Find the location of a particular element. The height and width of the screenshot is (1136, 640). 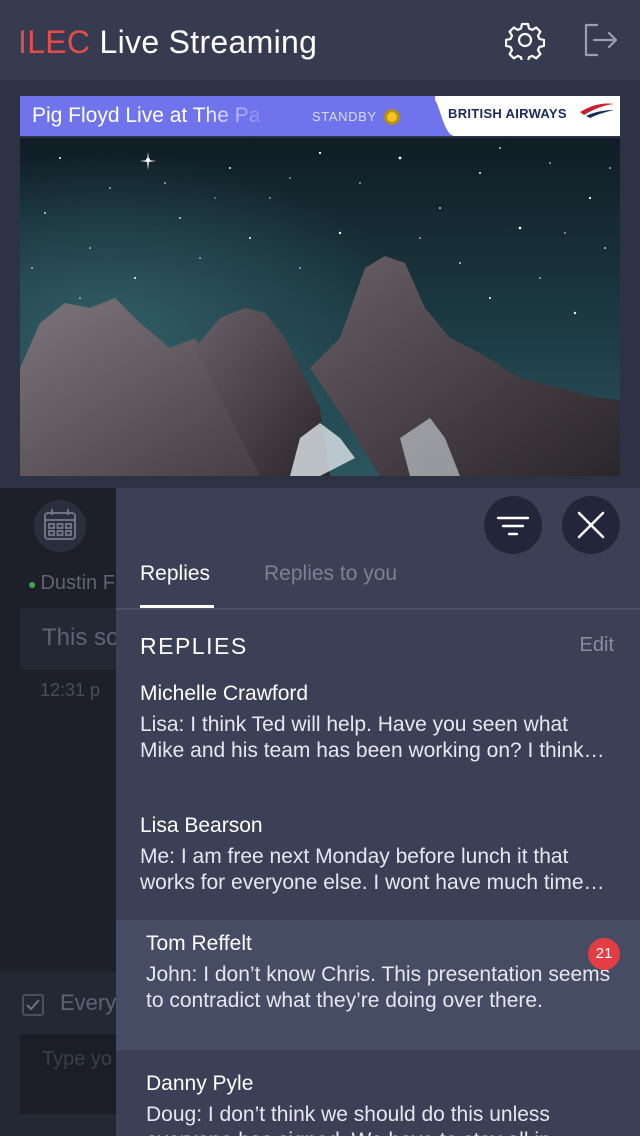

close-button is located at coordinates (591, 525).